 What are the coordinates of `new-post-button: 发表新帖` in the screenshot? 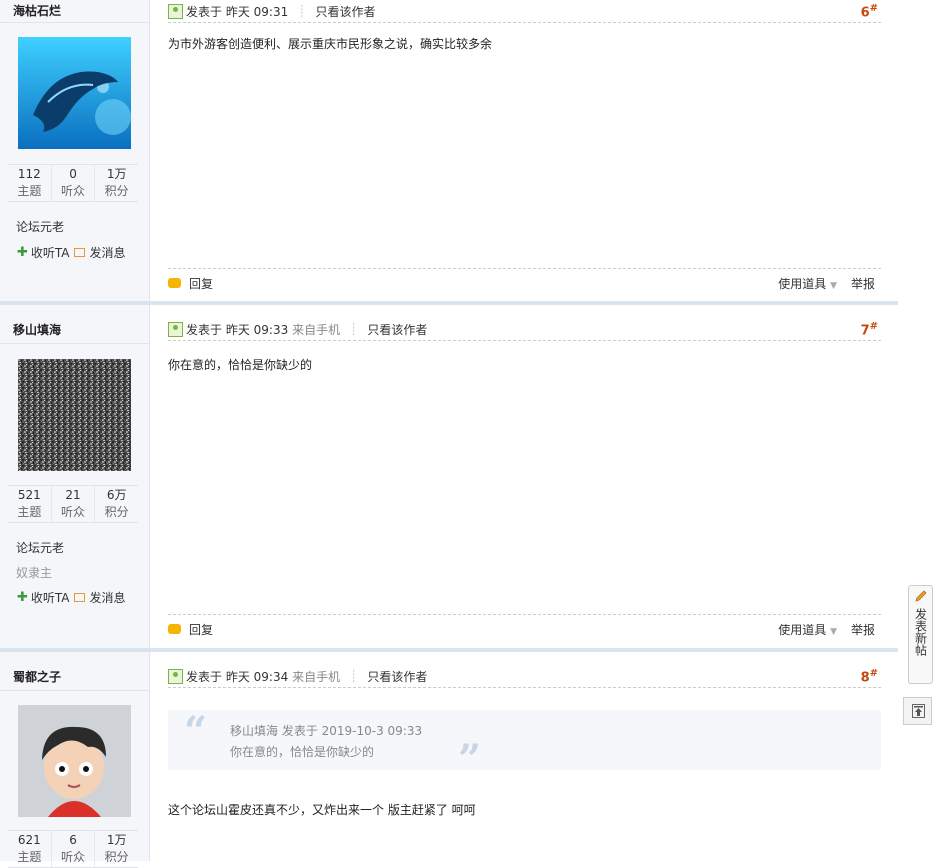 It's located at (920, 634).